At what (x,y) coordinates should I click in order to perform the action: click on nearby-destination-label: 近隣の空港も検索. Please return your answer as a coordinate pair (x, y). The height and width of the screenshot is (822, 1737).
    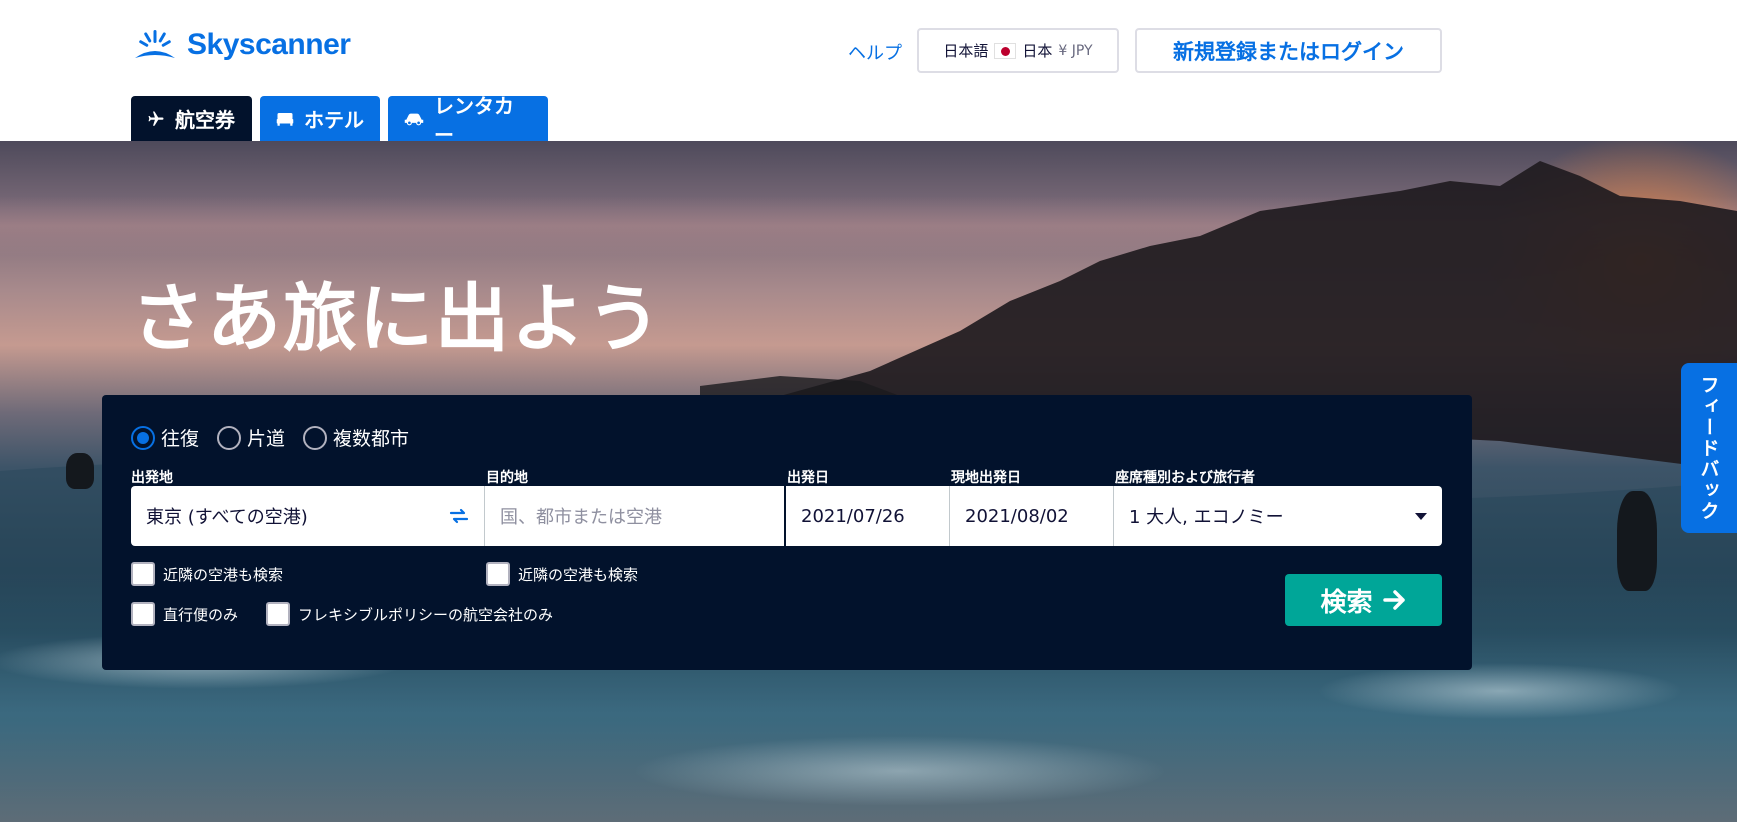
    Looking at the image, I should click on (578, 574).